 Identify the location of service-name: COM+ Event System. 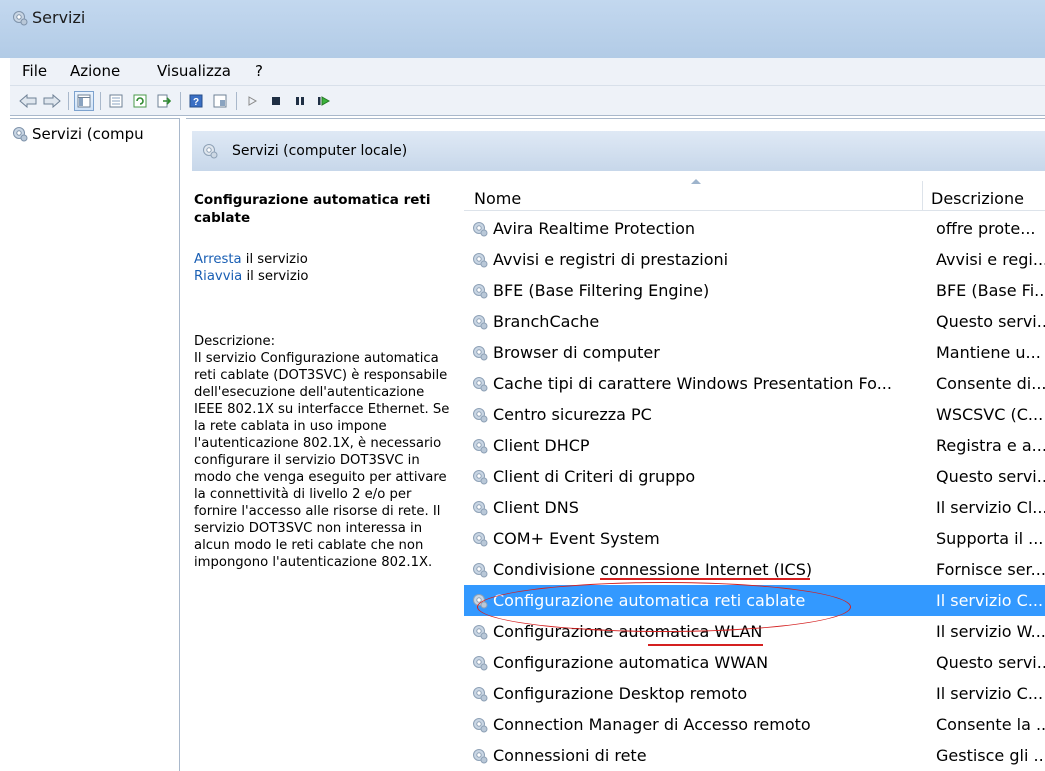
(576, 538).